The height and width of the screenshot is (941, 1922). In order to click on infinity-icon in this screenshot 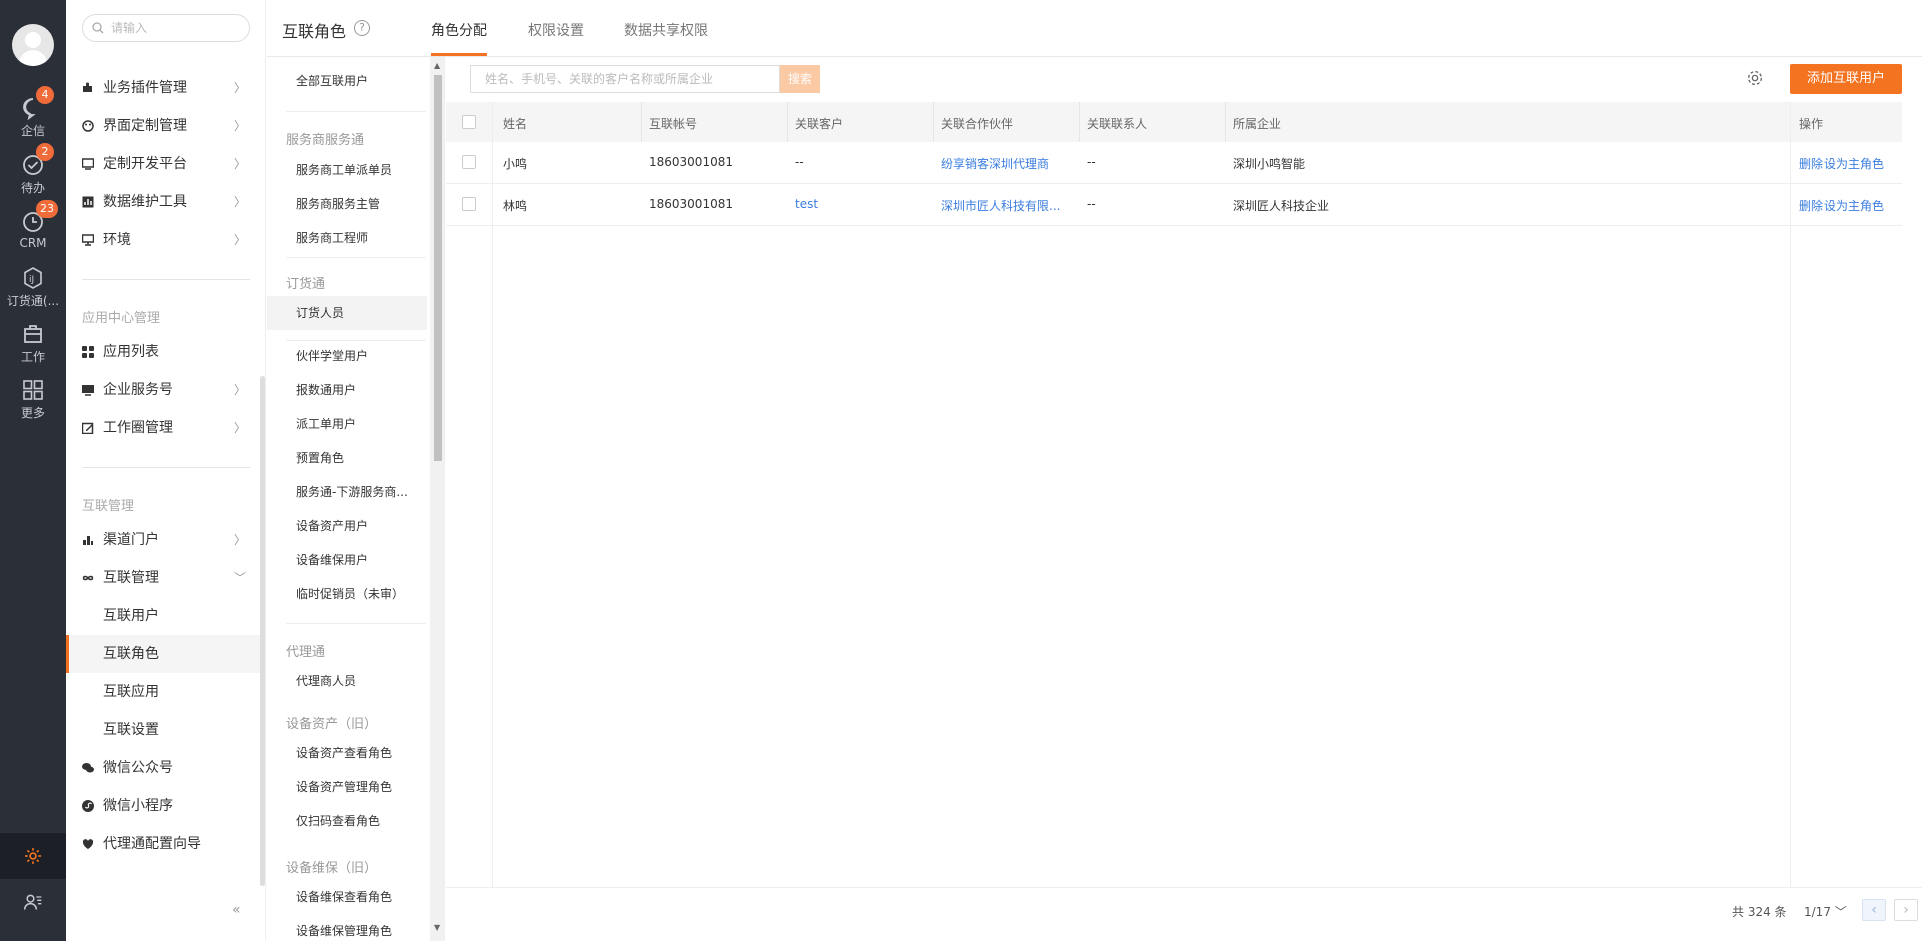, I will do `click(88, 578)`.